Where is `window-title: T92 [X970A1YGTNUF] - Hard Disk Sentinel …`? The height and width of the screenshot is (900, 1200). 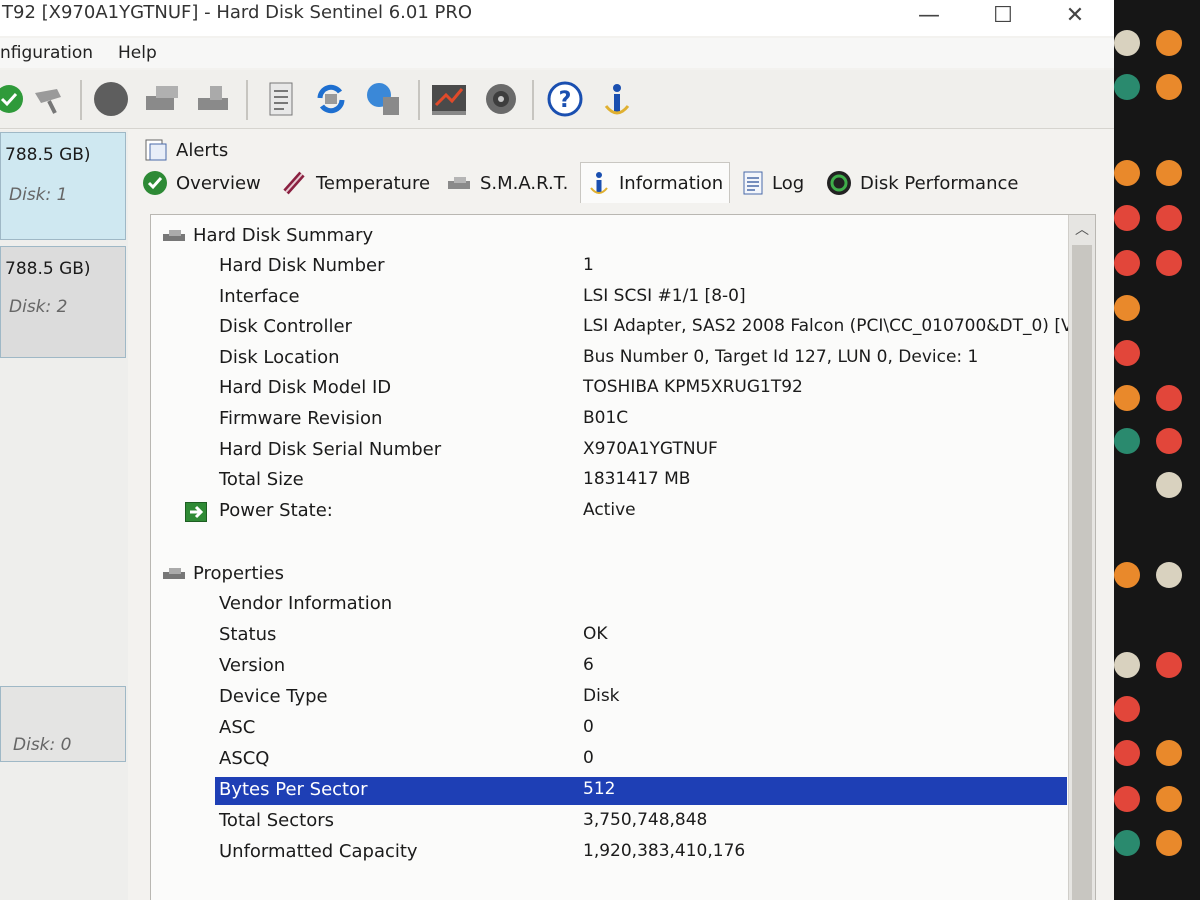
window-title: T92 [X970A1YGTNUF] - Hard Disk Sentinel … is located at coordinates (237, 12).